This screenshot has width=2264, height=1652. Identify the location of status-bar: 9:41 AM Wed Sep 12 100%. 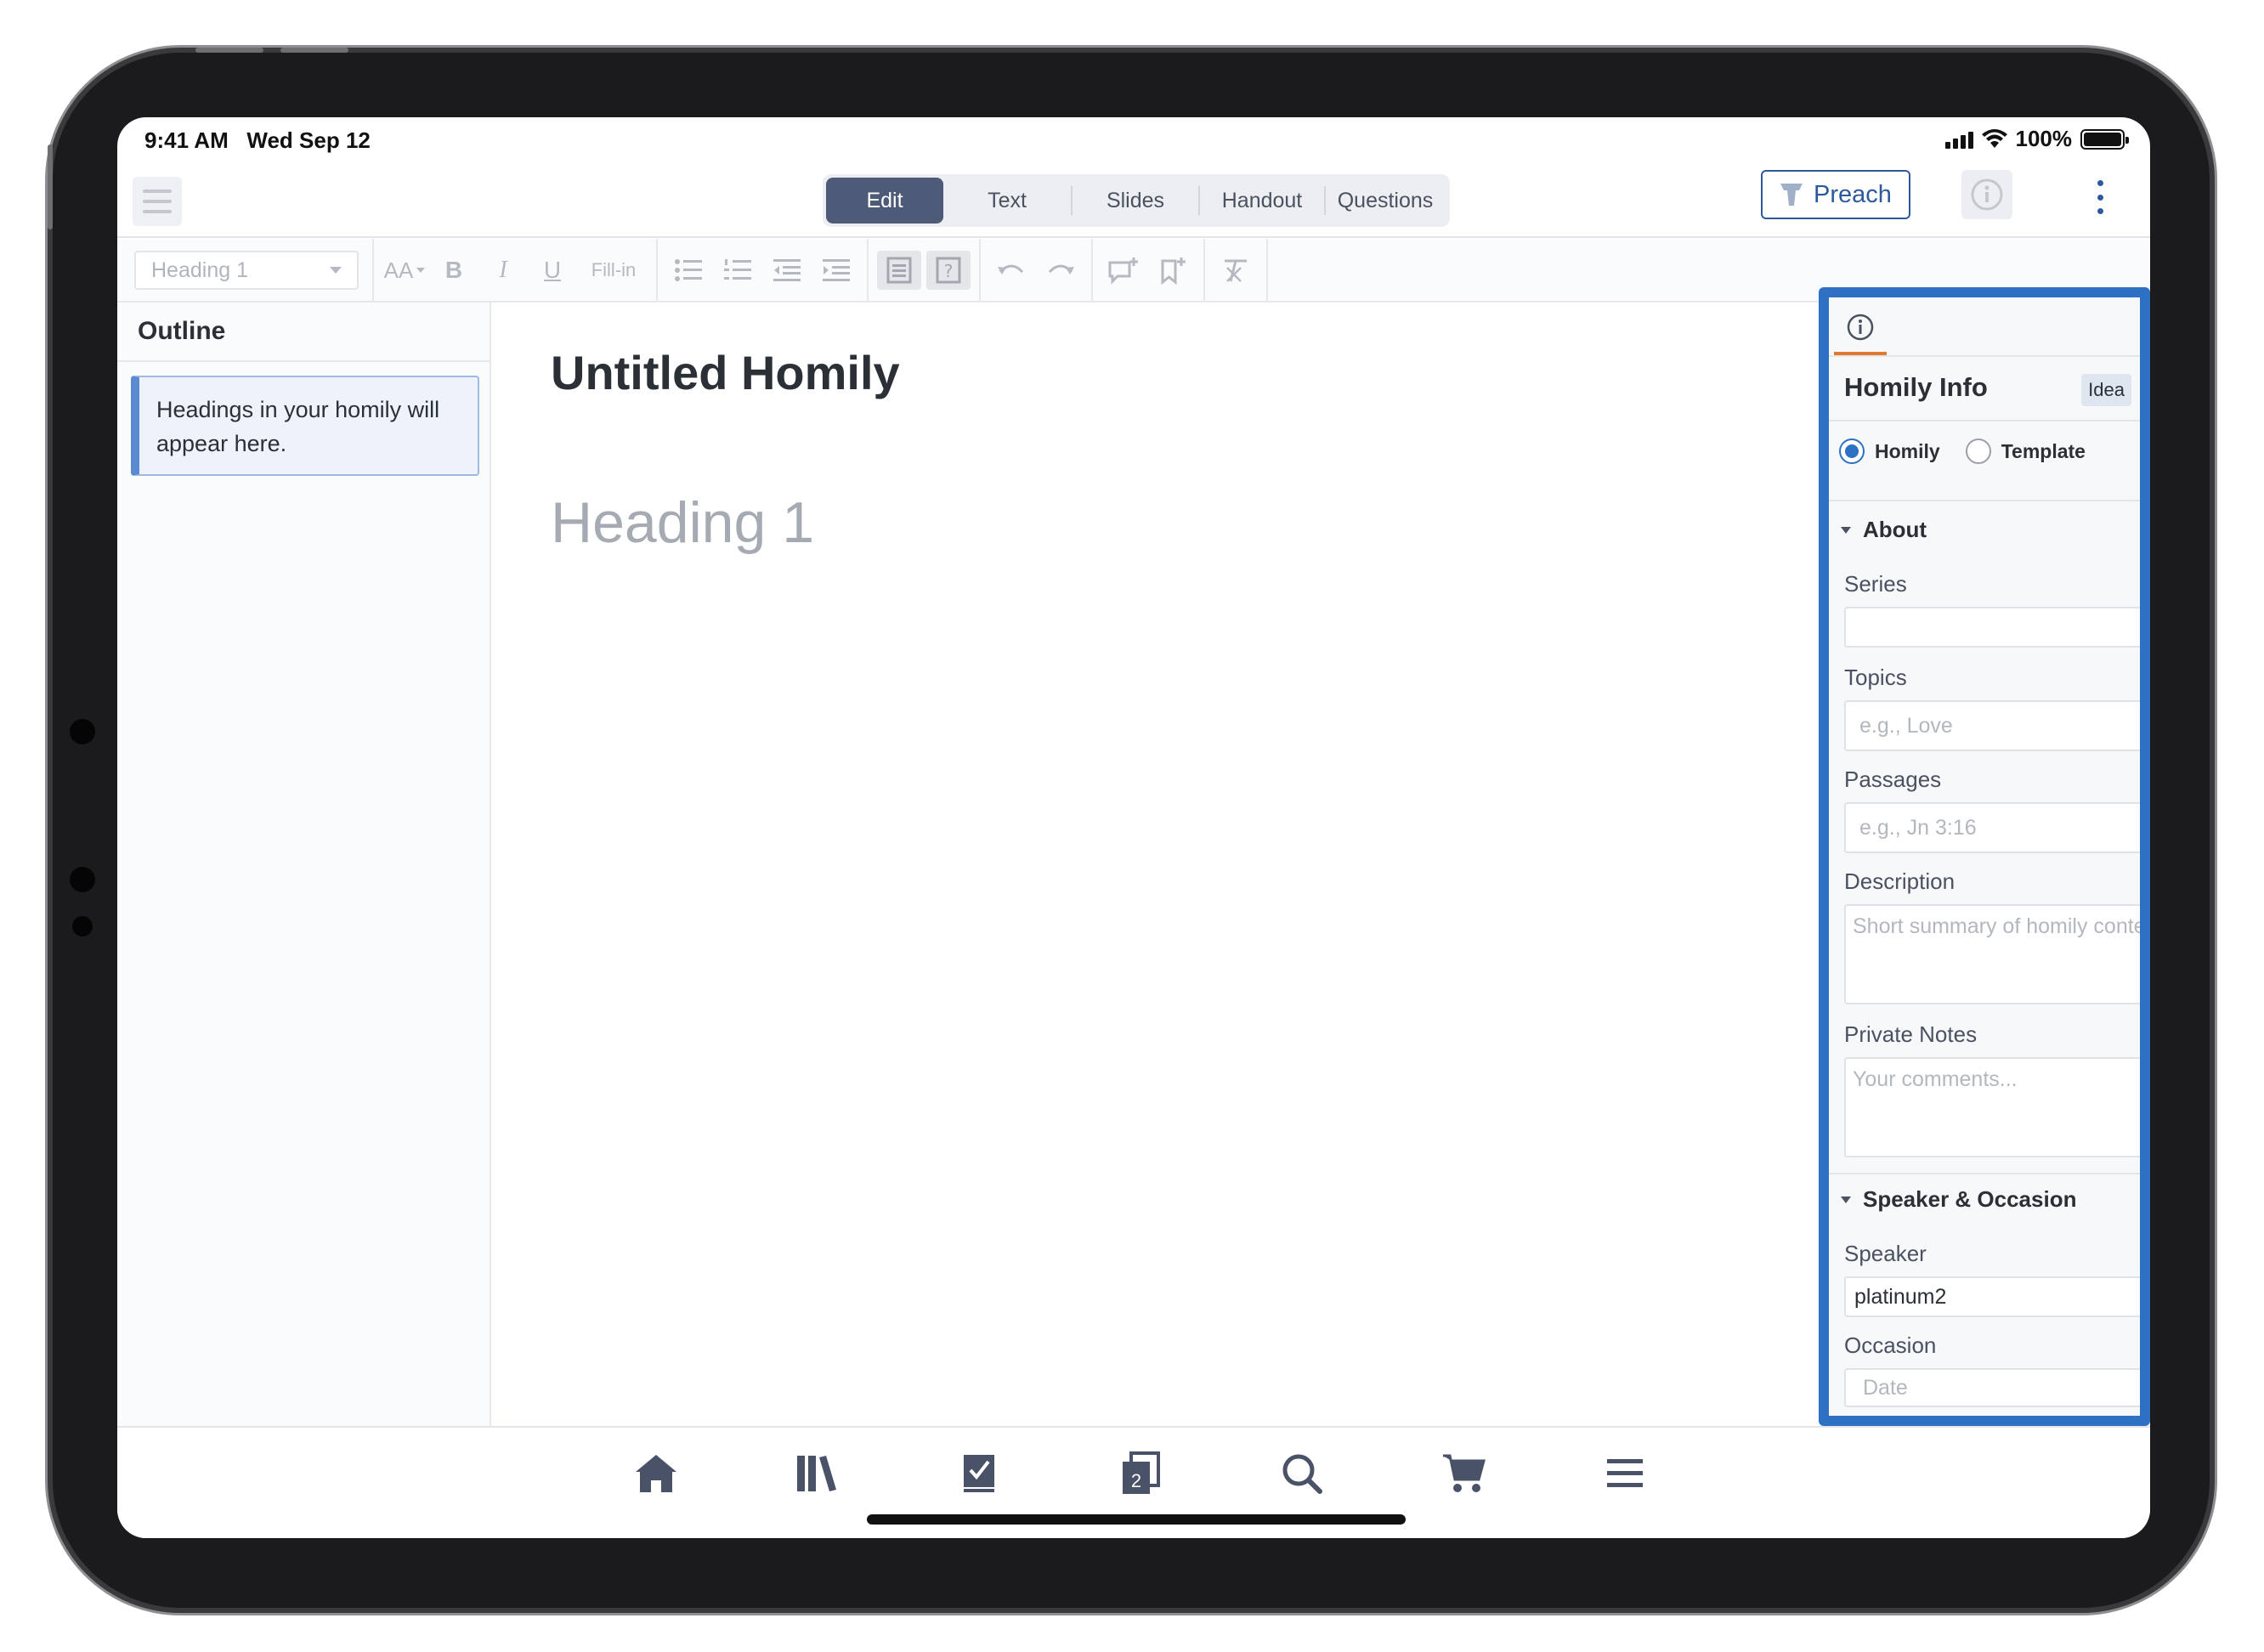
(1133, 142).